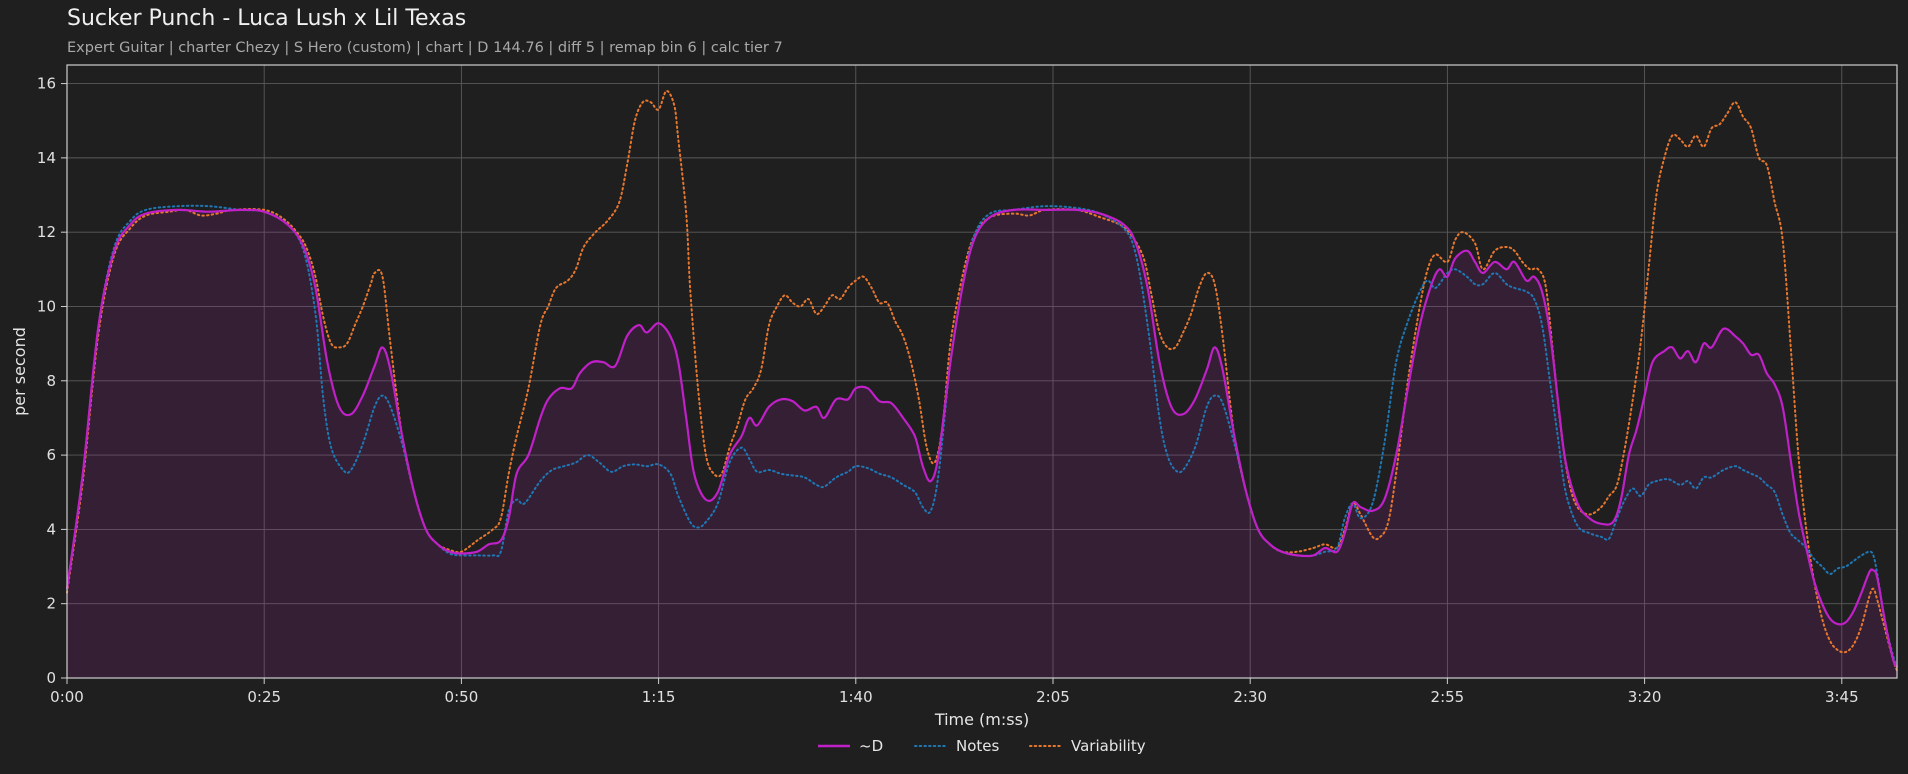 The width and height of the screenshot is (1908, 774). Describe the element at coordinates (51, 678) in the screenshot. I see `y-tick-label: 0` at that location.